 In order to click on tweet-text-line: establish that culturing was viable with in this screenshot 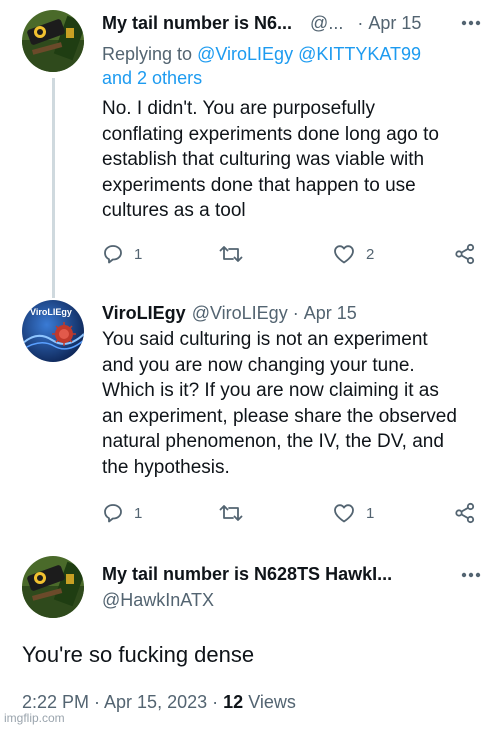, I will do `click(263, 160)`.